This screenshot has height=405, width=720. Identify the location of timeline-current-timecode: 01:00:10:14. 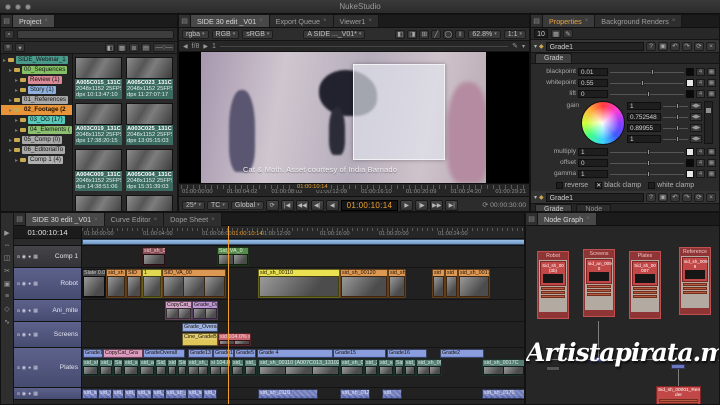
(48, 232).